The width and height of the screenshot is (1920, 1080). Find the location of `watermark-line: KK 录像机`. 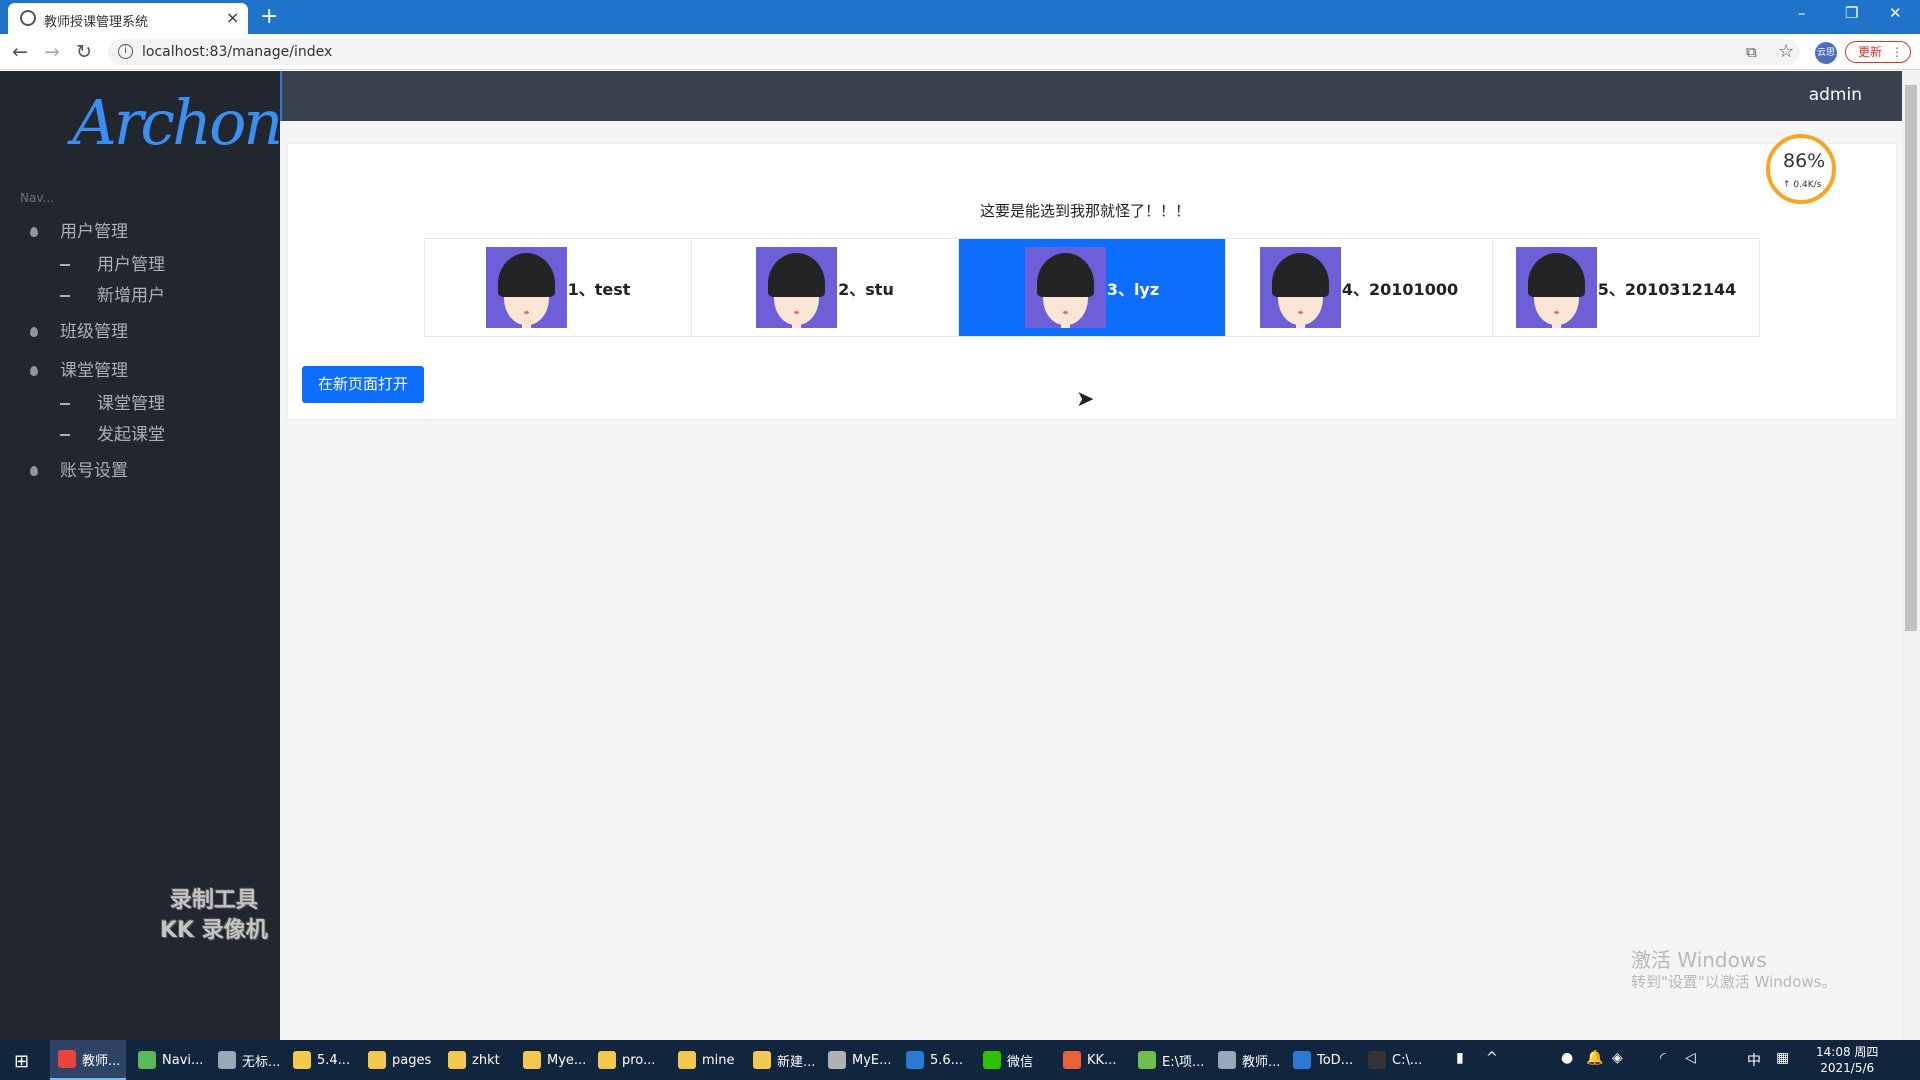

watermark-line: KK 录像机 is located at coordinates (214, 930).